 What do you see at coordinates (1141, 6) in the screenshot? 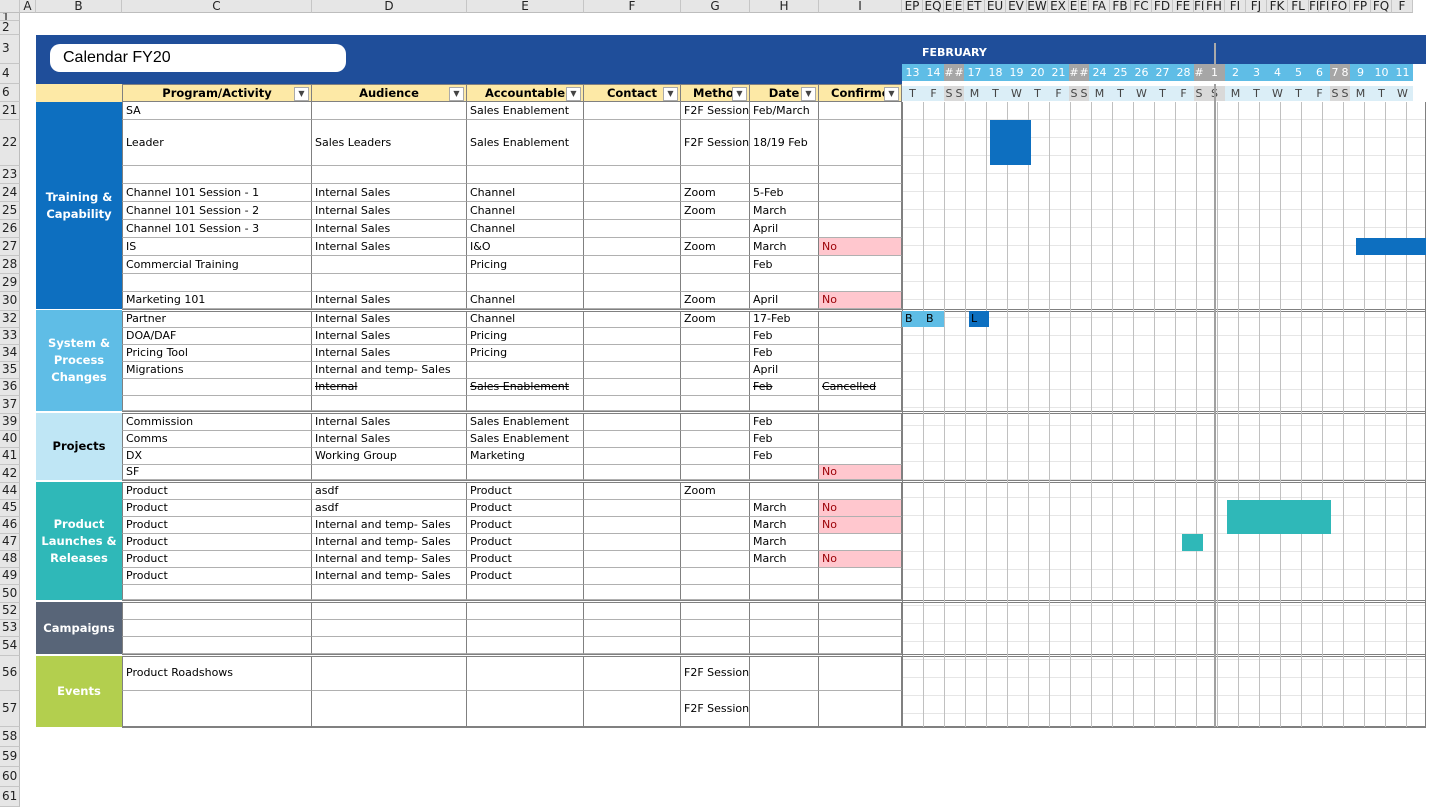
I see `column-header: FC` at bounding box center [1141, 6].